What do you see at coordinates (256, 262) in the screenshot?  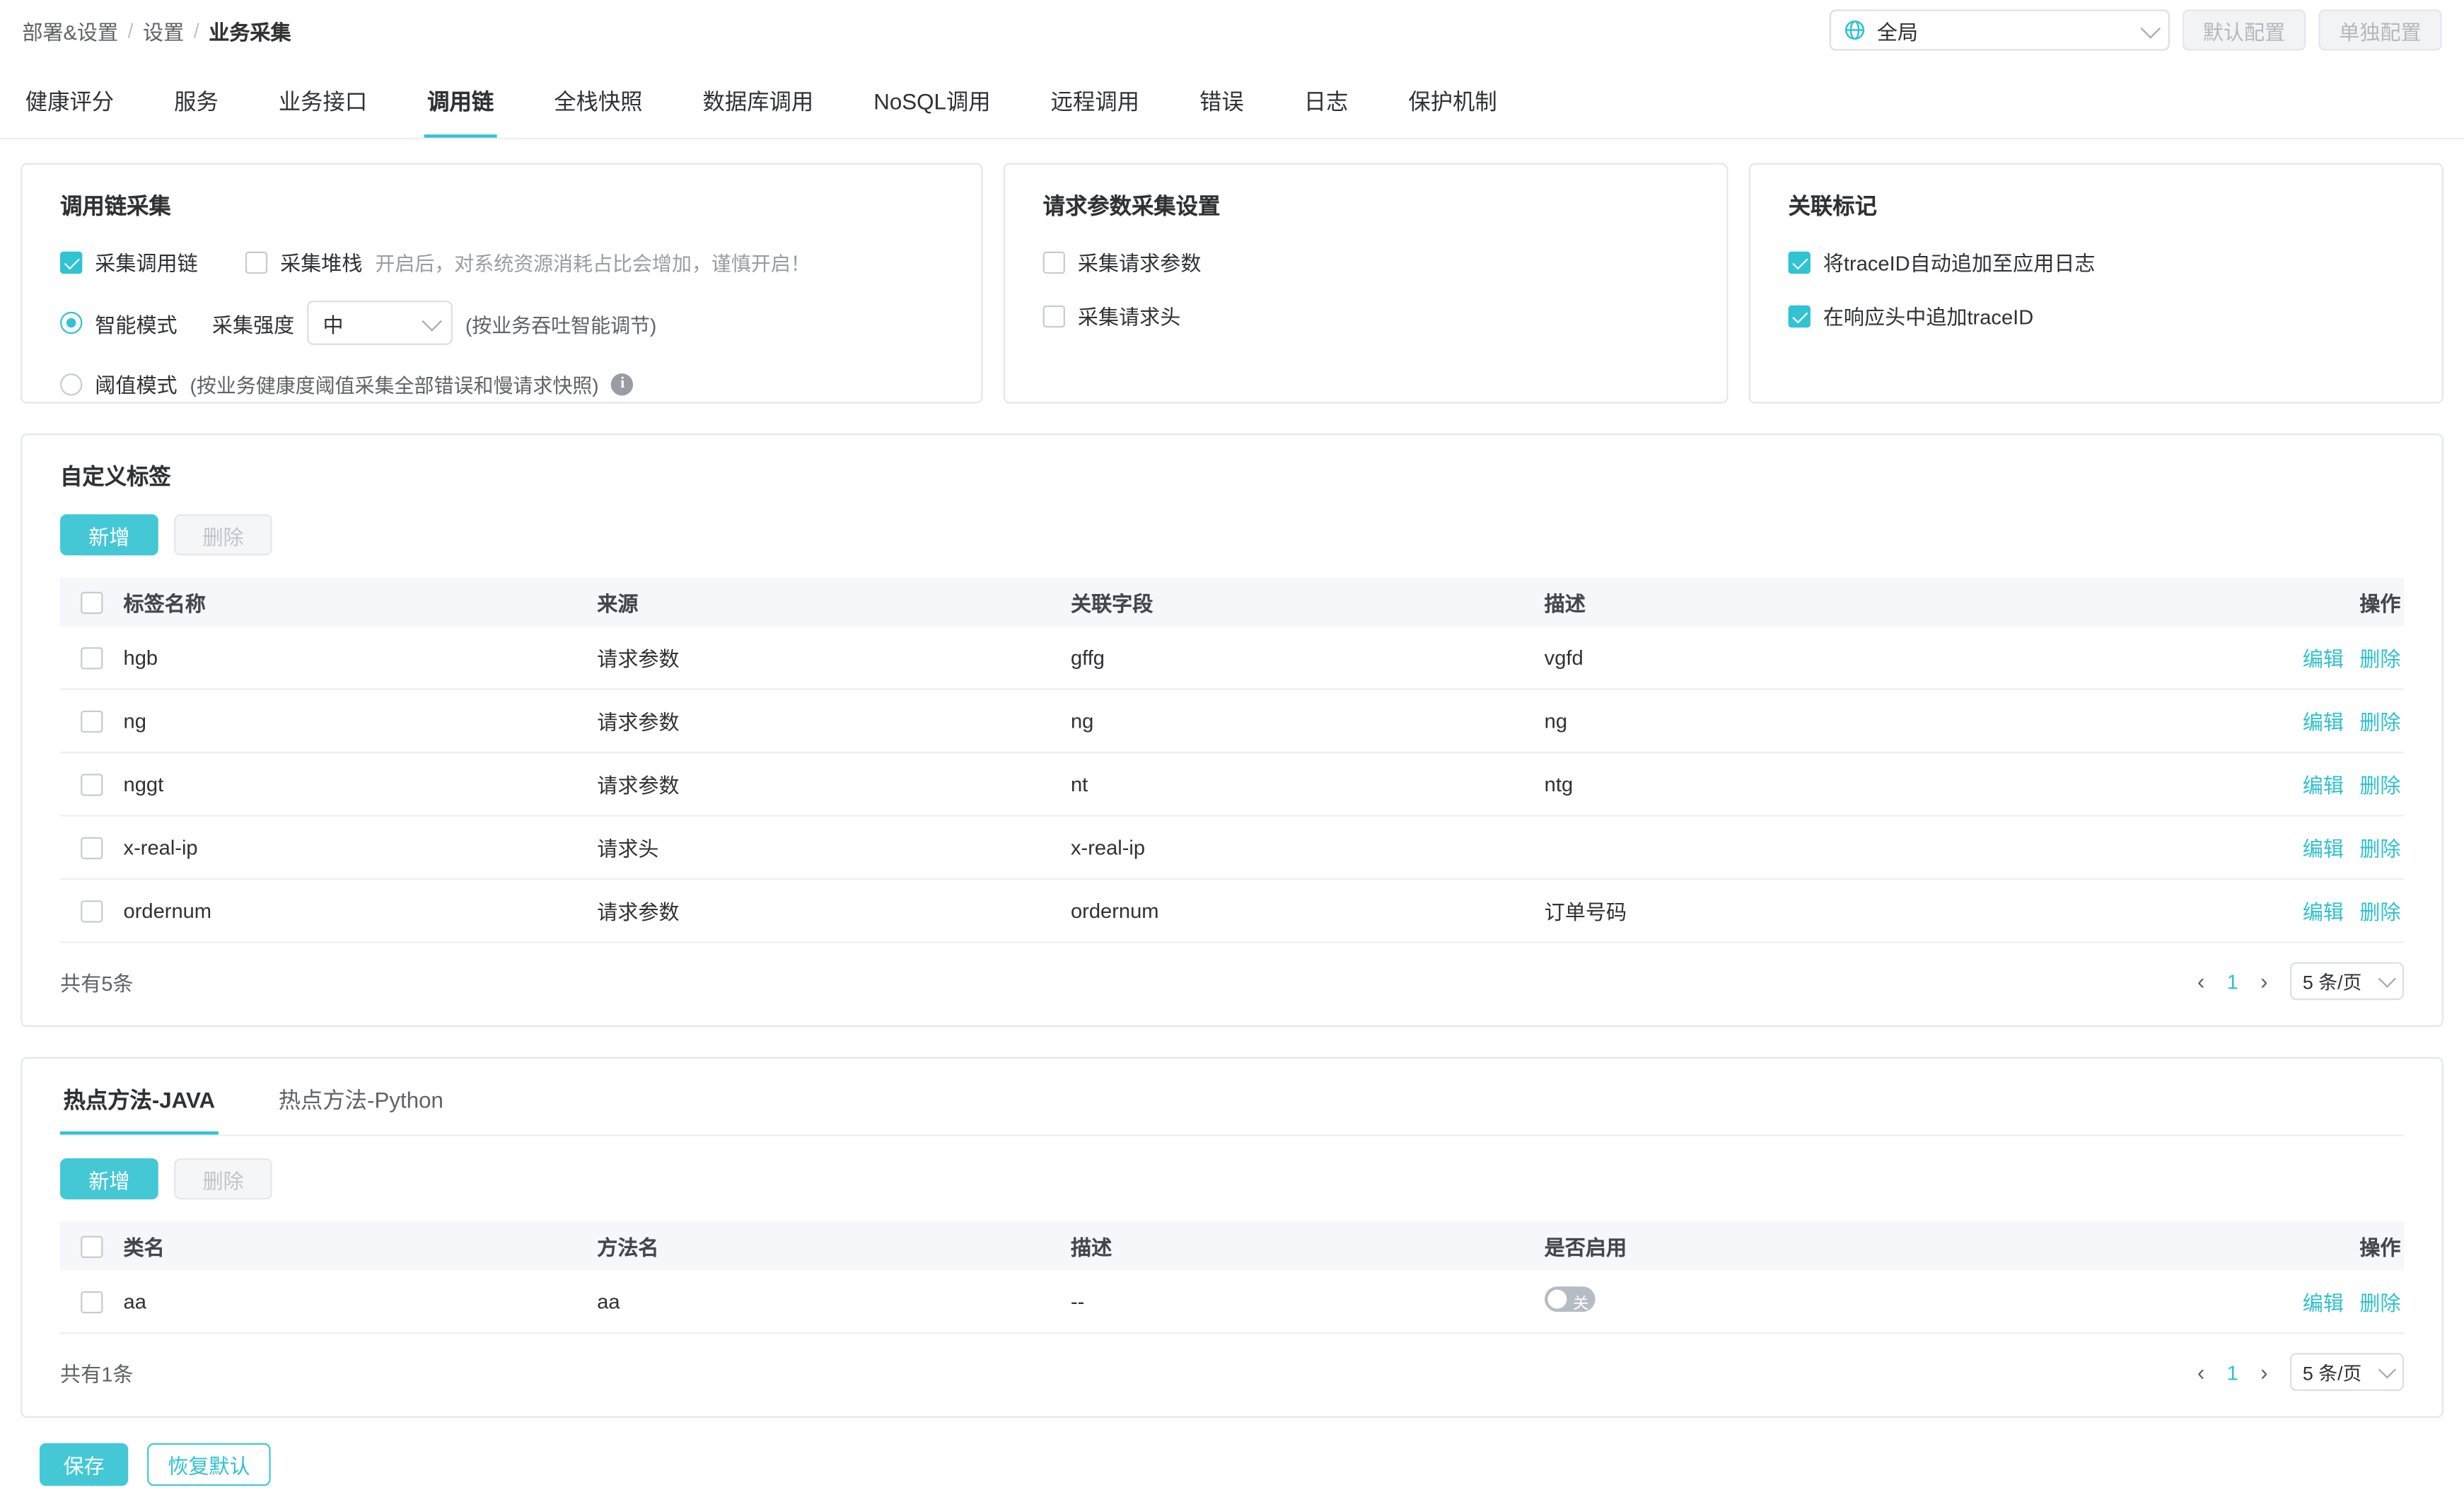 I see `collect-stack-checkbox` at bounding box center [256, 262].